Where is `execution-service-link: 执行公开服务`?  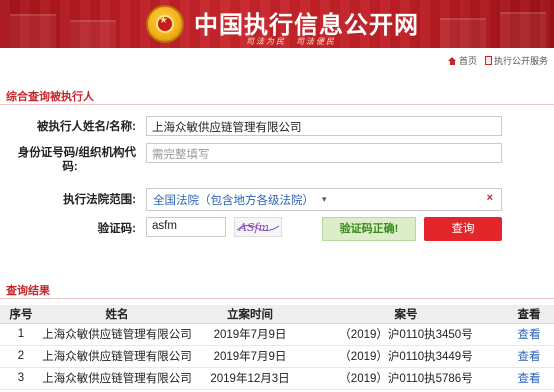
execution-service-link: 执行公开服务 is located at coordinates (516, 60).